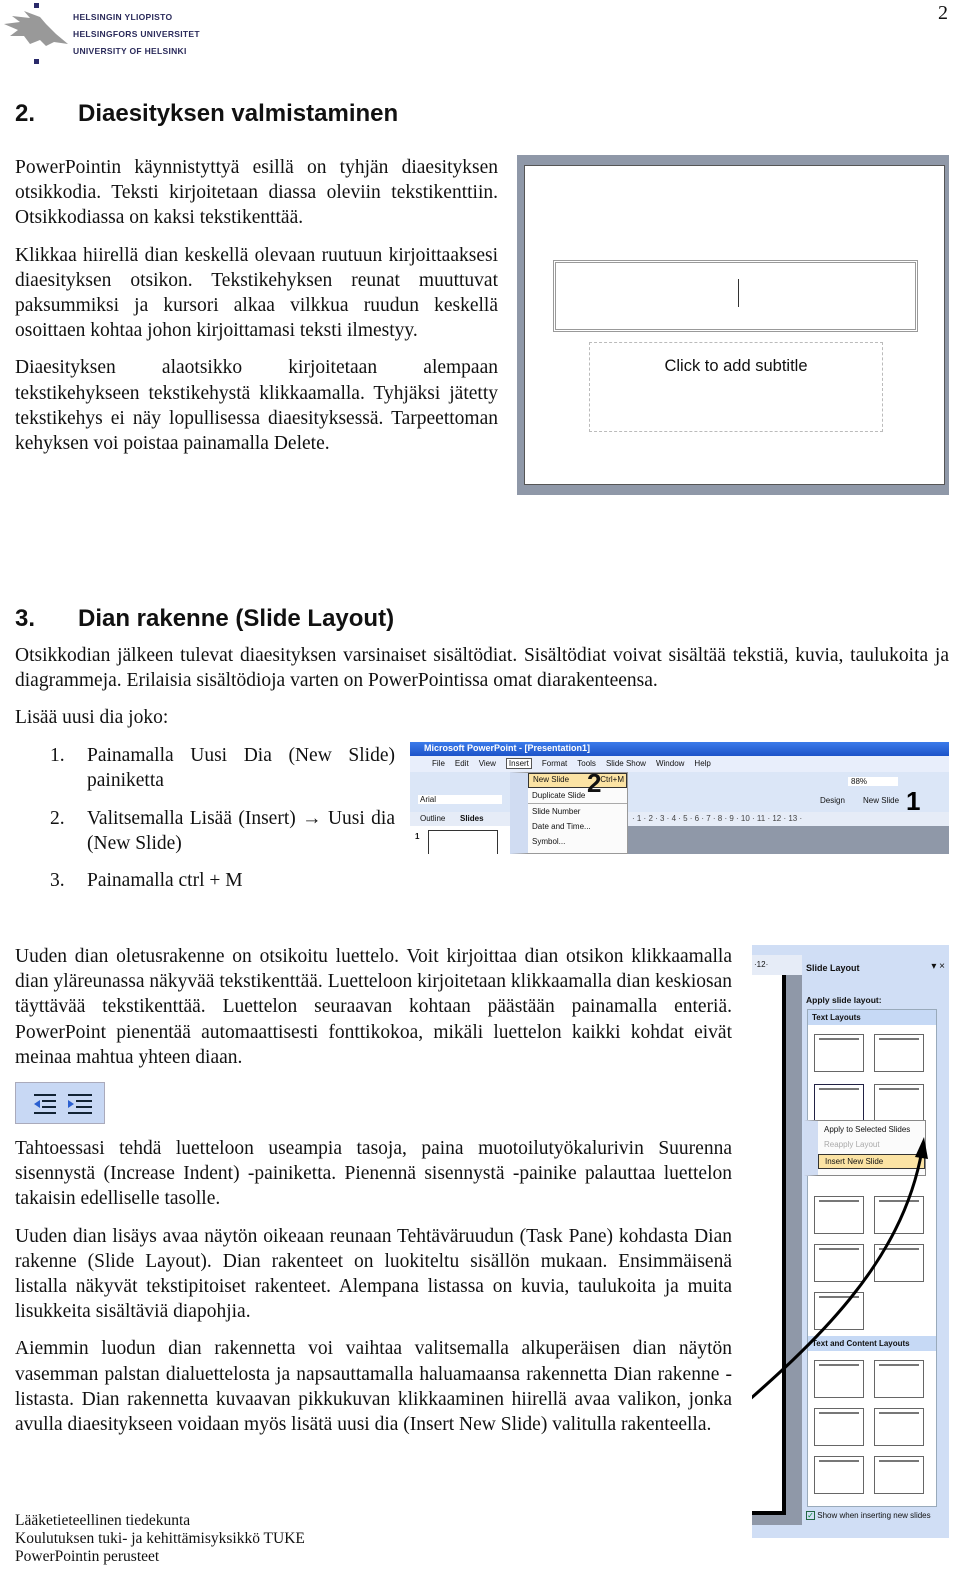 This screenshot has height=1576, width=960. I want to click on logo-emblem-icon, so click(36, 33).